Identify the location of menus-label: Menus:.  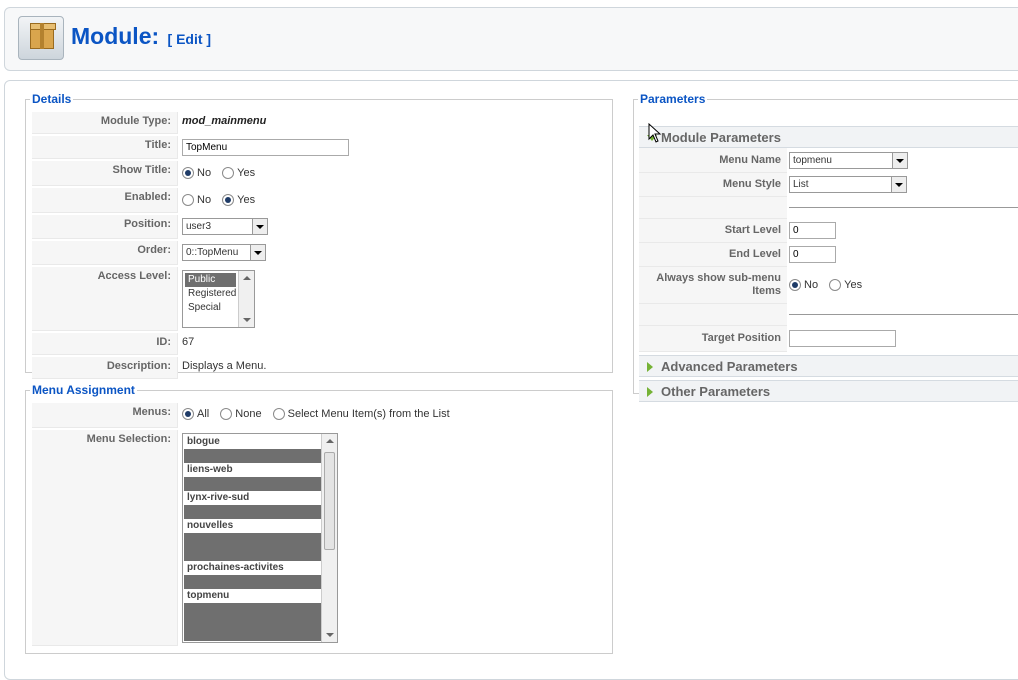
(105, 415).